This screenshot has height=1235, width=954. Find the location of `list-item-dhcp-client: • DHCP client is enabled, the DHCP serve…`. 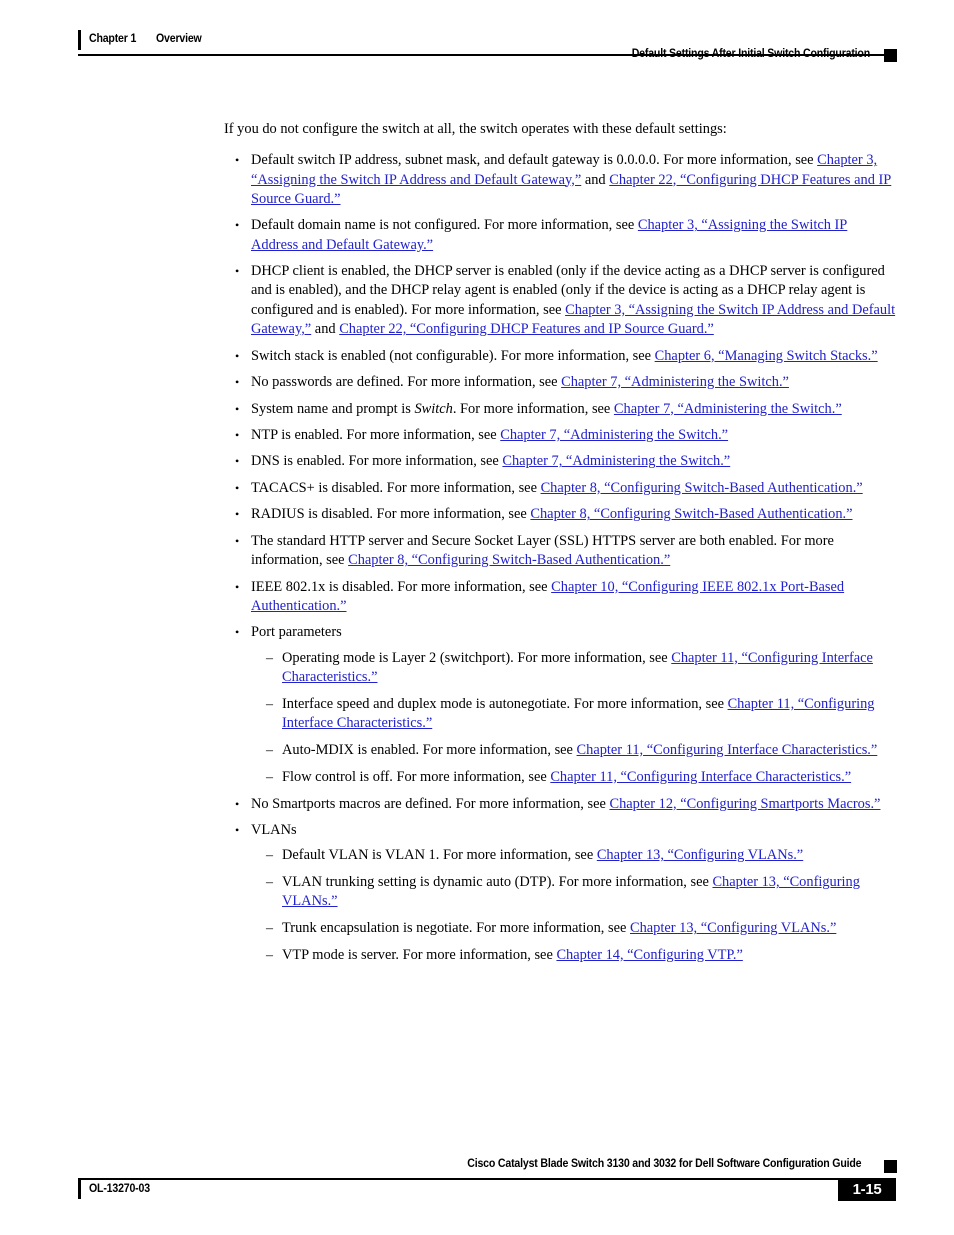

list-item-dhcp-client: • DHCP client is enabled, the DHCP serve… is located at coordinates (560, 300).